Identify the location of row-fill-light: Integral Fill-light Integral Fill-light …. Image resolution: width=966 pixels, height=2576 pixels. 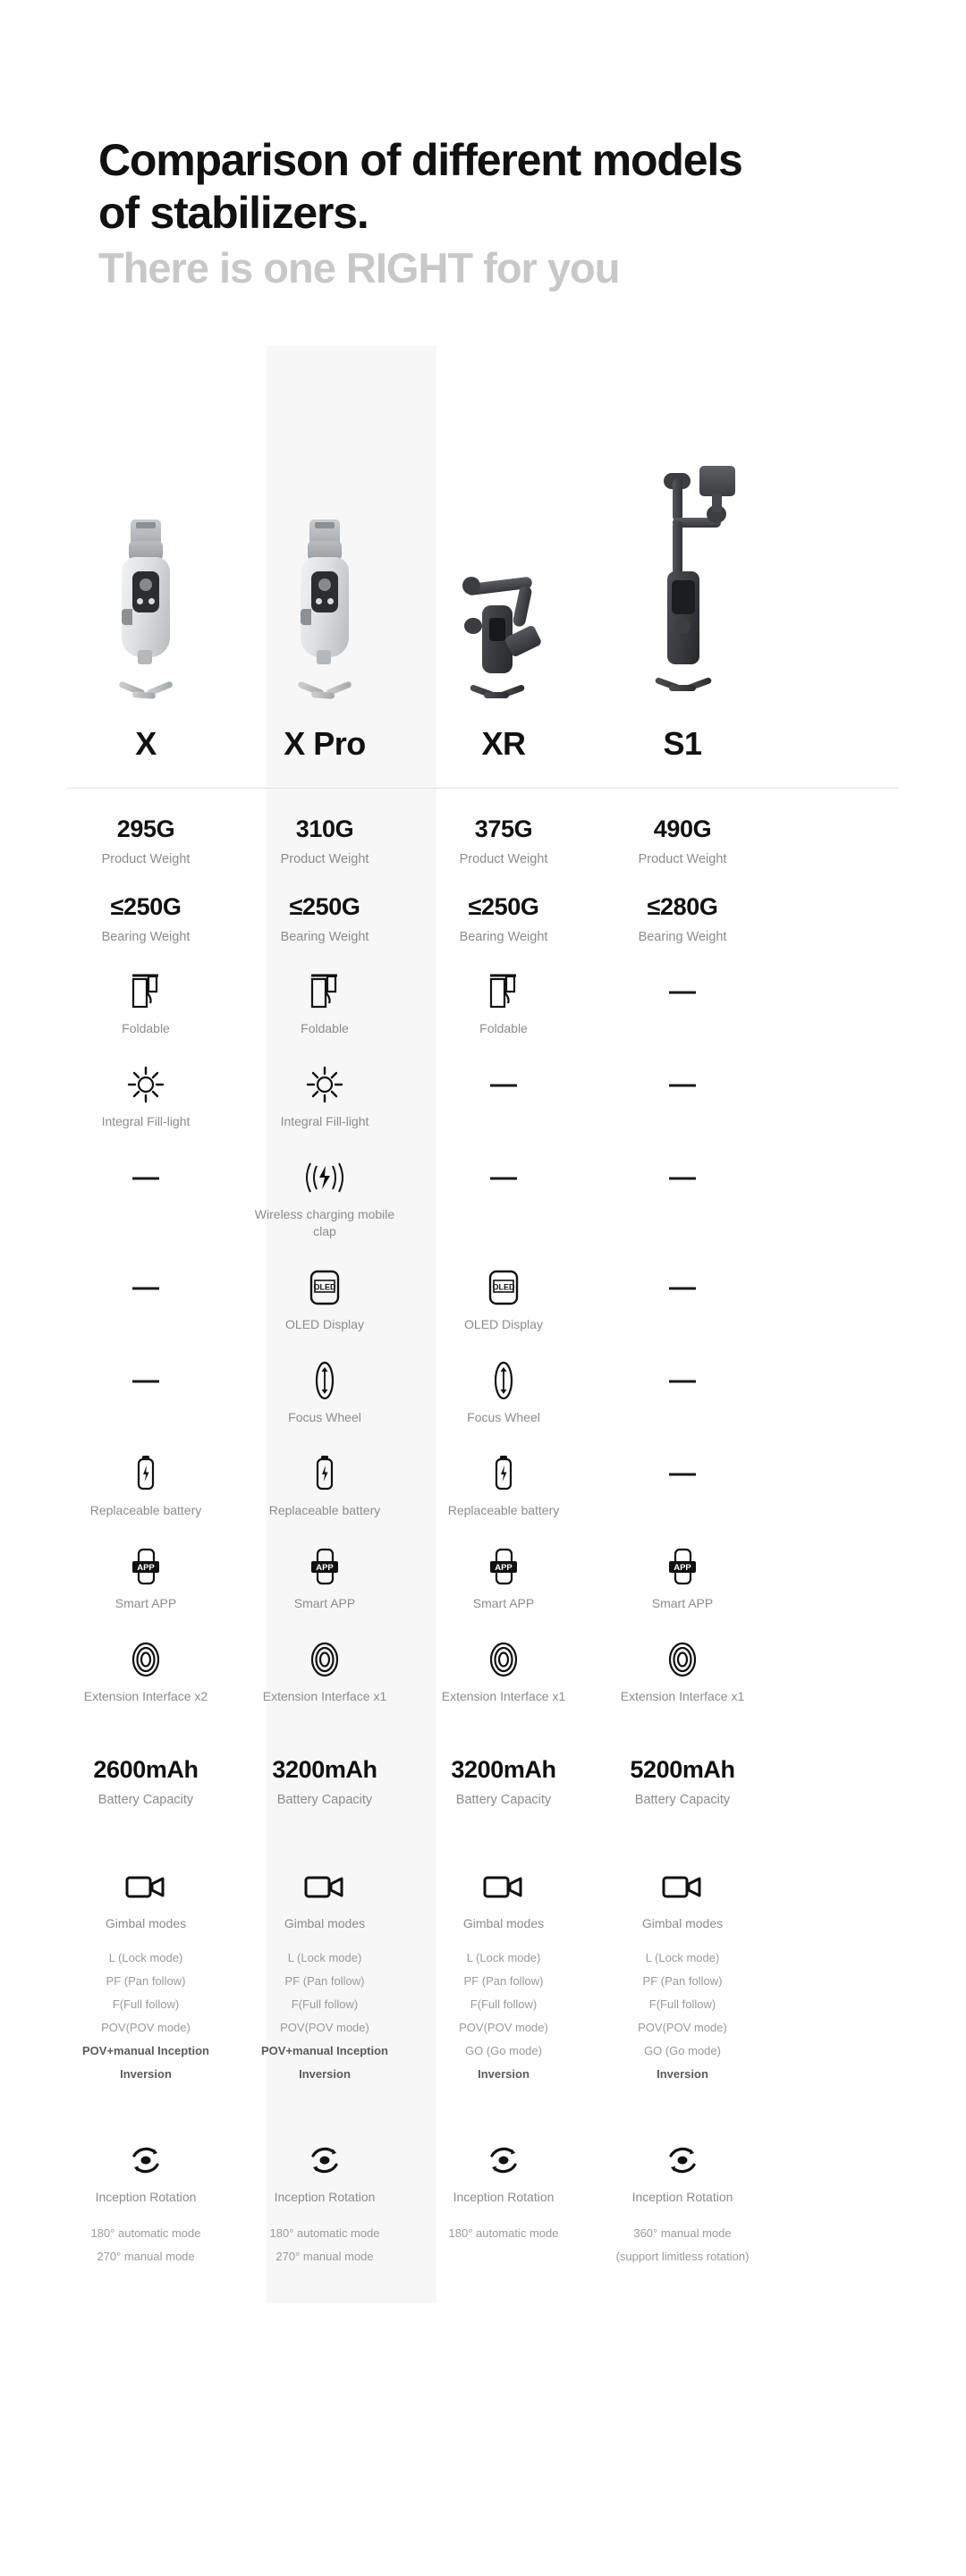
(483, 1083).